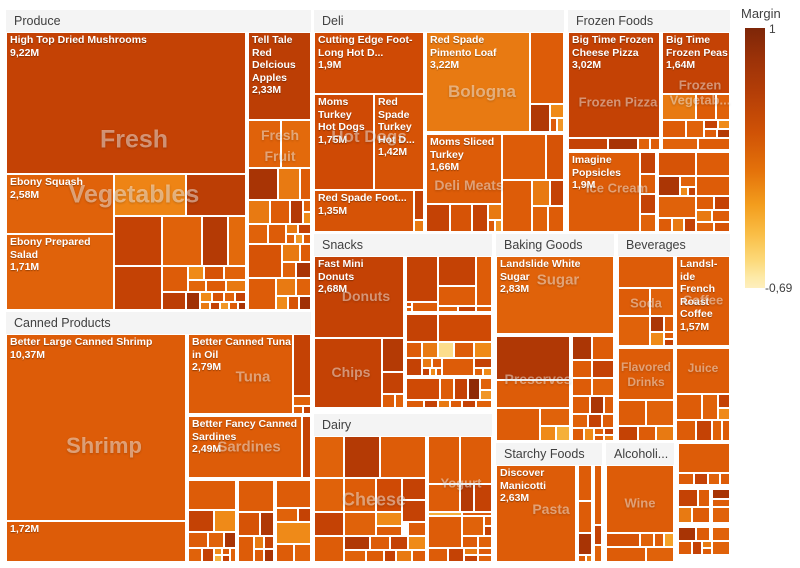 The width and height of the screenshot is (800, 568). I want to click on tile-deli-hotdogs-b, so click(419, 226).